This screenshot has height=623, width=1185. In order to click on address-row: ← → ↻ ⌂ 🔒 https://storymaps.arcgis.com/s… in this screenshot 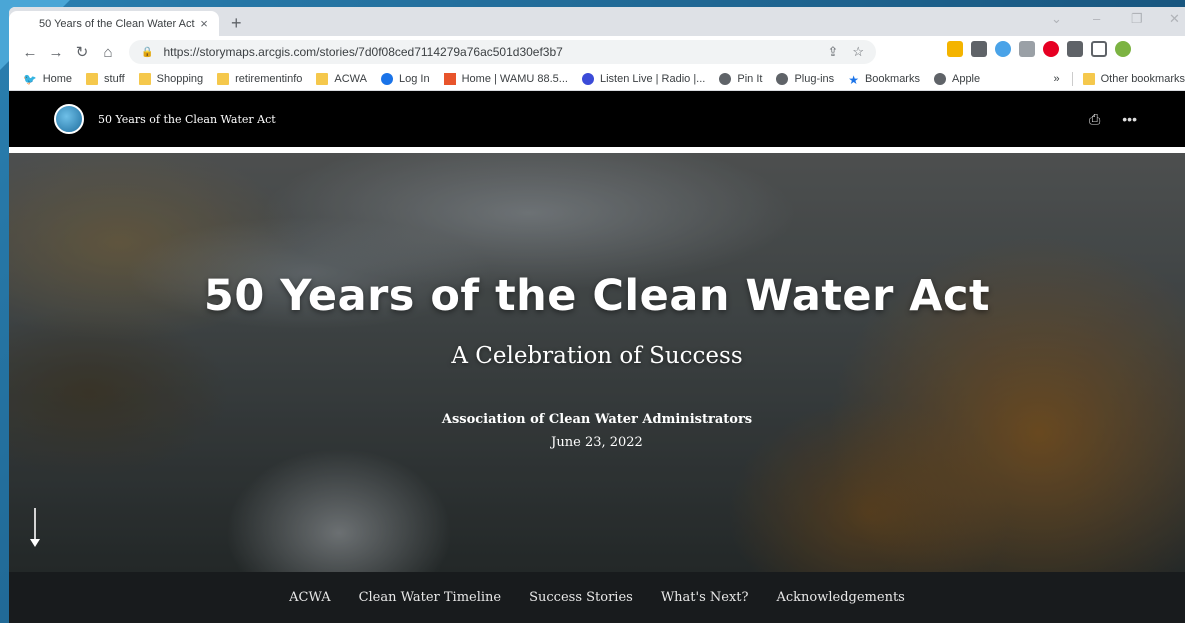, I will do `click(597, 52)`.